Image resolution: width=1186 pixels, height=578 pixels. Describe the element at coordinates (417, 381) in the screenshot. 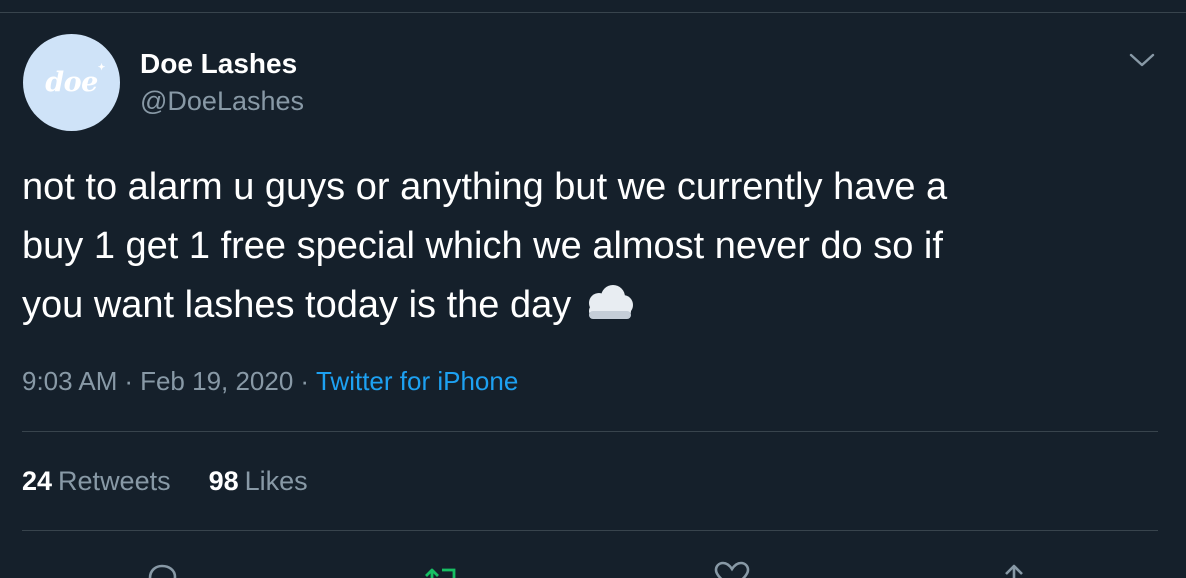

I see `tweet-source-link: Twitter for iPhone` at that location.